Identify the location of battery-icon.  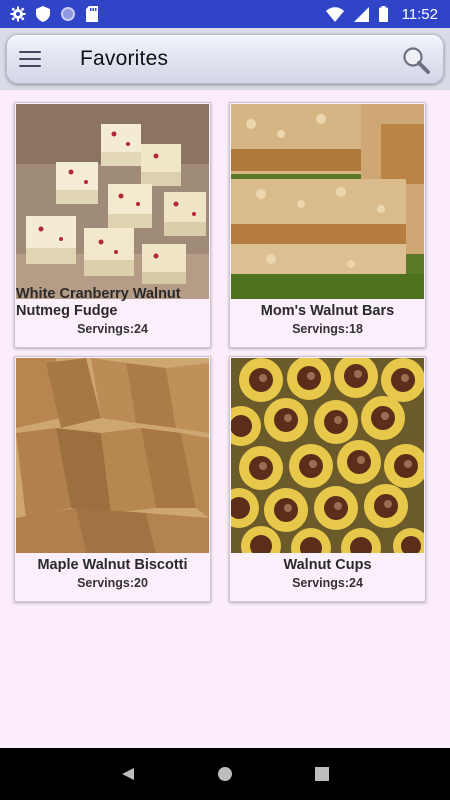
(383, 14).